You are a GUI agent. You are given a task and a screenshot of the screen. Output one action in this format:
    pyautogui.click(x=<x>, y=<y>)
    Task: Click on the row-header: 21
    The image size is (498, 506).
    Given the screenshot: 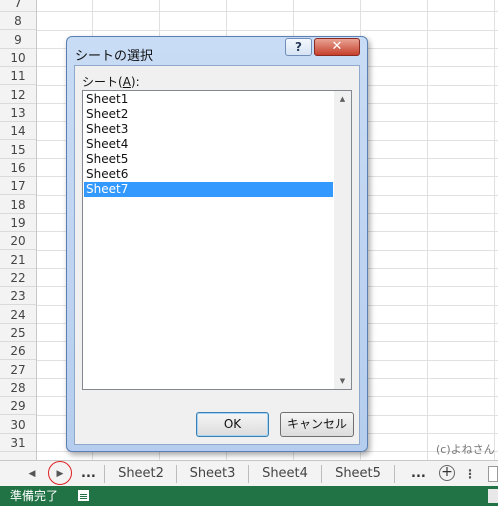 What is the action you would take?
    pyautogui.click(x=18, y=260)
    